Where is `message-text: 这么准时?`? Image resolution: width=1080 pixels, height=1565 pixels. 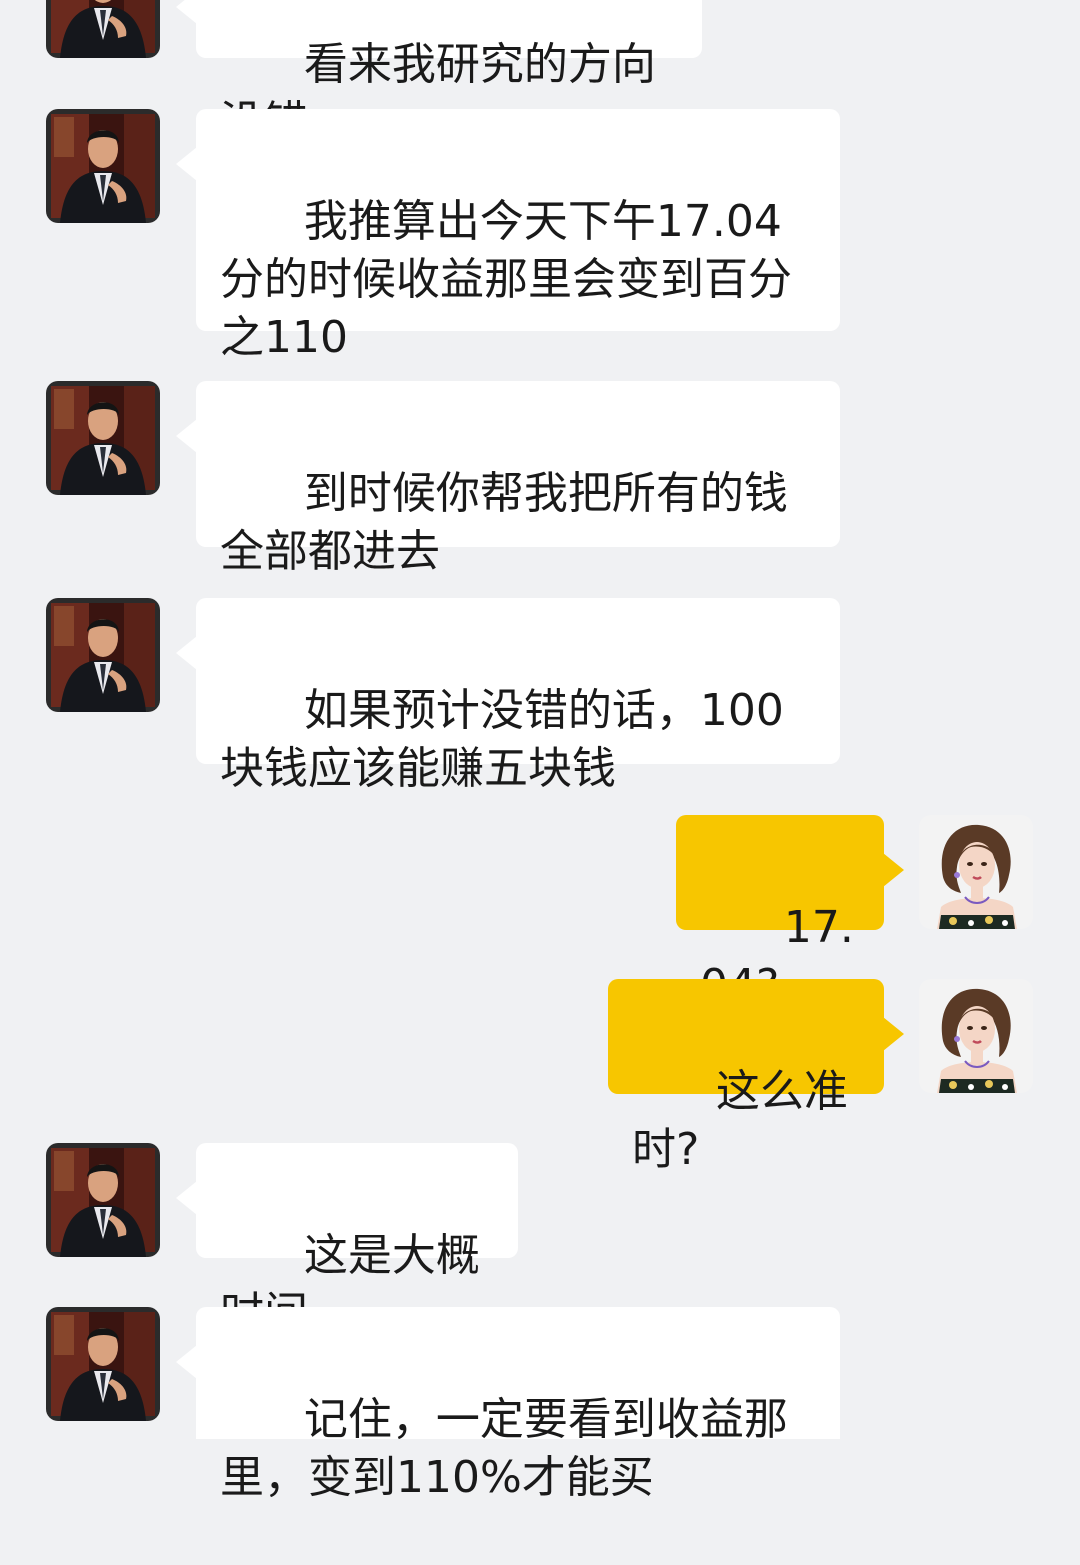 message-text: 这么准时? is located at coordinates (740, 1120).